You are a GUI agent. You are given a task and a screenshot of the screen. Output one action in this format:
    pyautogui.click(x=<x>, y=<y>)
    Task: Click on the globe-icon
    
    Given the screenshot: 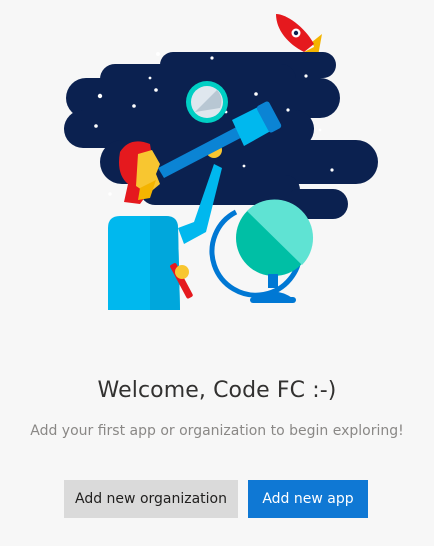 What is the action you would take?
    pyautogui.click(x=261, y=251)
    